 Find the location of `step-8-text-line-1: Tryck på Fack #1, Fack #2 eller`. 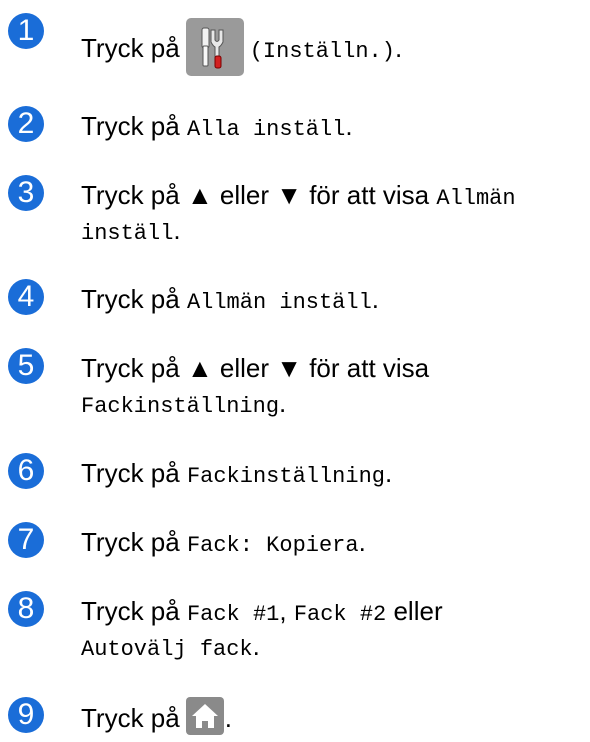

step-8-text-line-1: Tryck på Fack #1, Fack #2 eller is located at coordinates (262, 611).